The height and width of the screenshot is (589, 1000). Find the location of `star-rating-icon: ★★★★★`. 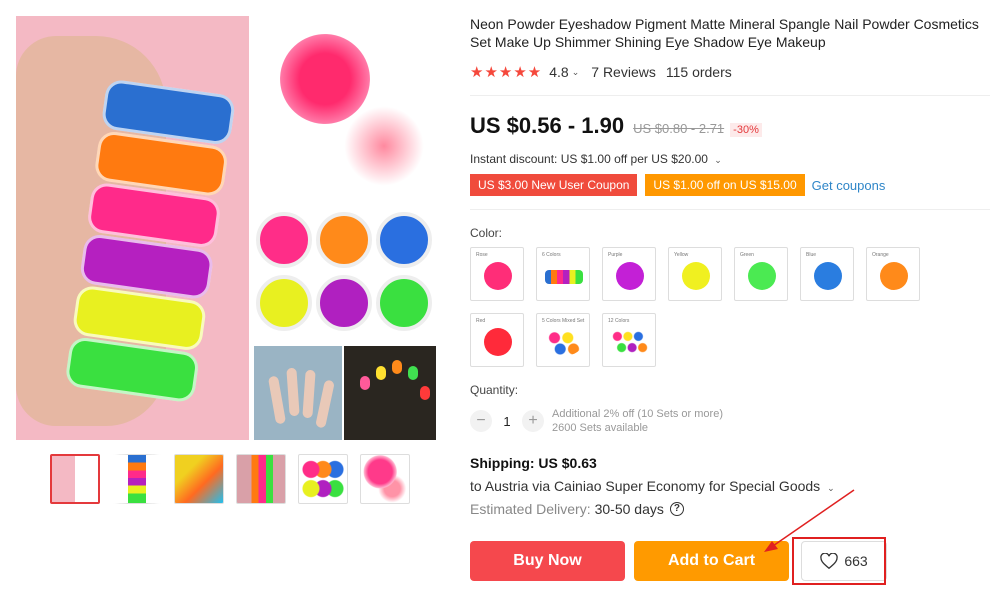

star-rating-icon: ★★★★★ is located at coordinates (506, 72).